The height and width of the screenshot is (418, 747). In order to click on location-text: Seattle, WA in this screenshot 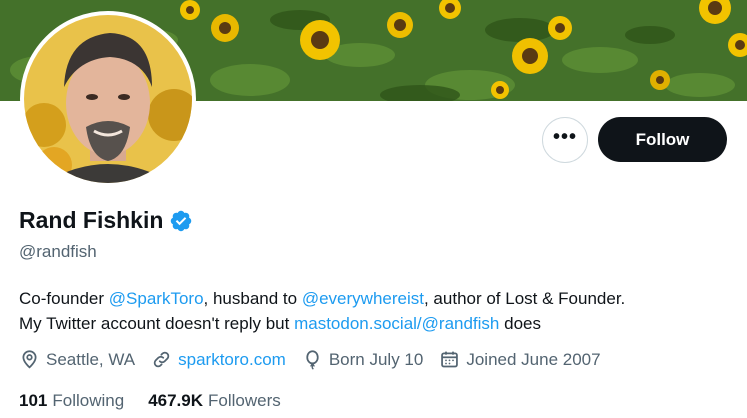, I will do `click(91, 359)`.